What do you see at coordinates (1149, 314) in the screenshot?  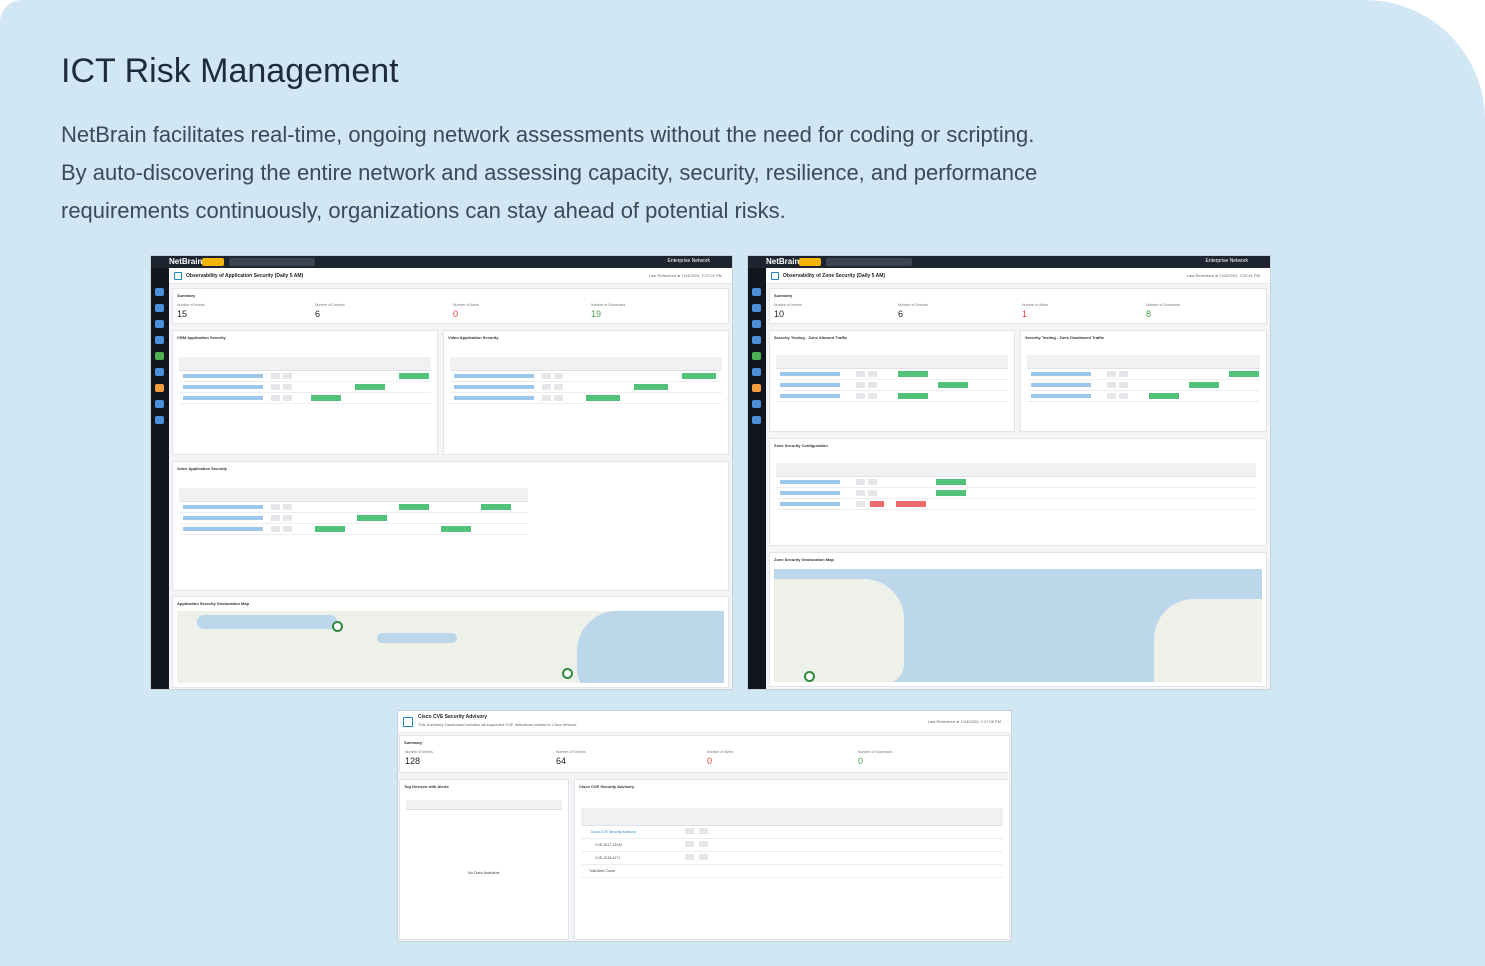 I see `metric-value: 8` at bounding box center [1149, 314].